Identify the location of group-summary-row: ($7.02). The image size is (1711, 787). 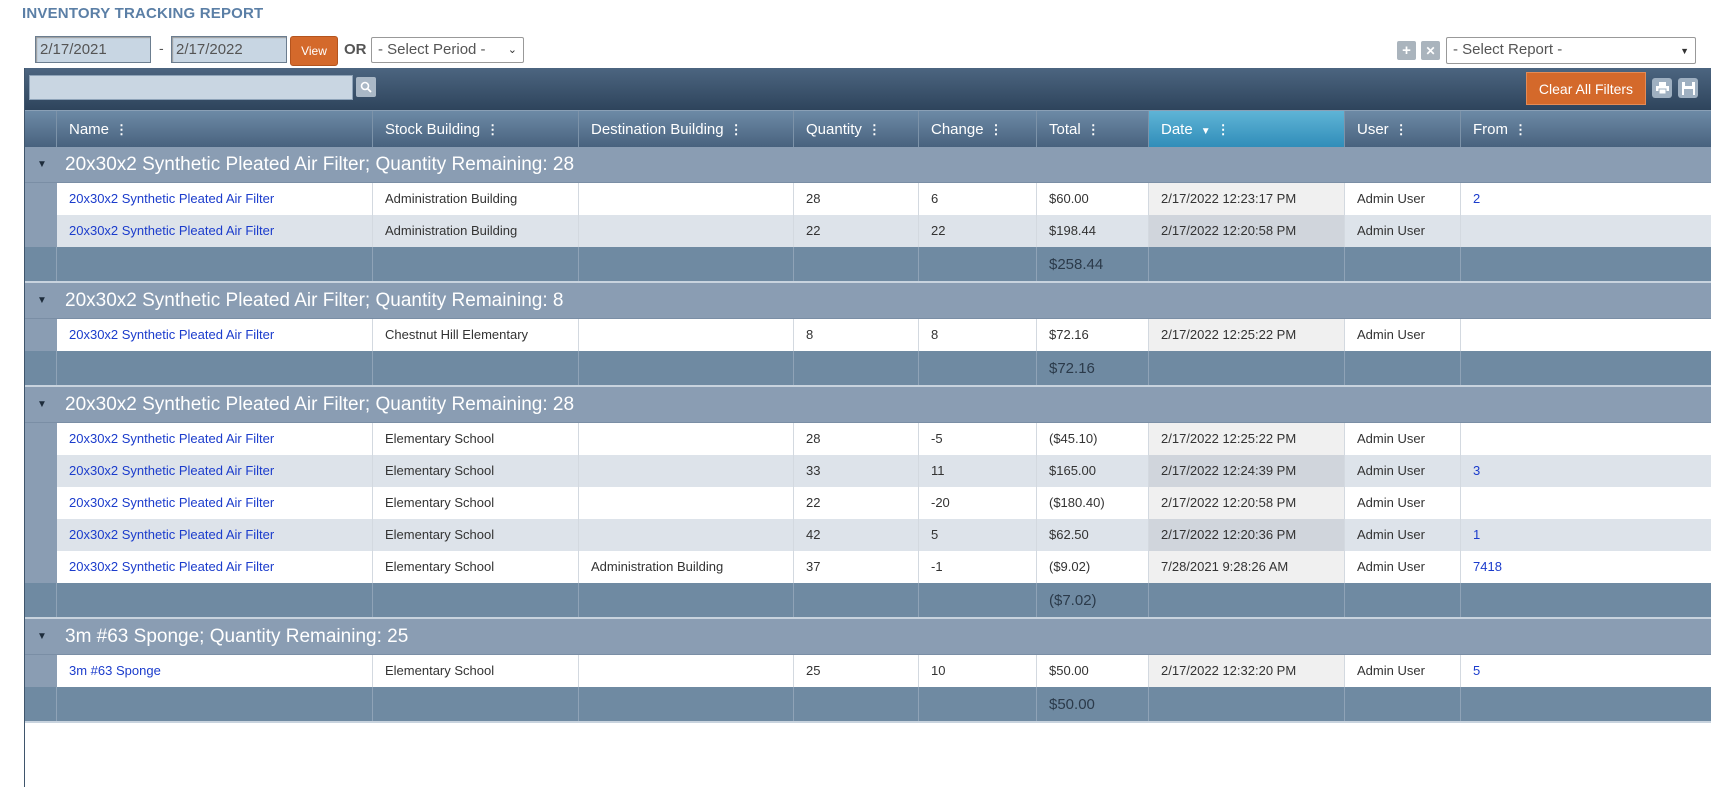
(868, 601).